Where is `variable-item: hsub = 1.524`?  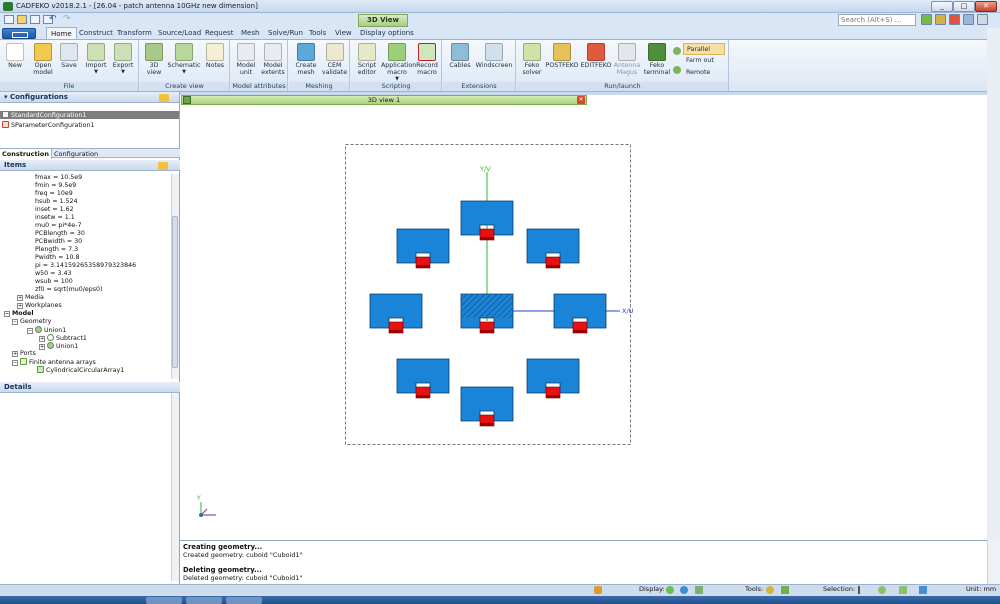
variable-item: hsub = 1.524 is located at coordinates (85, 202).